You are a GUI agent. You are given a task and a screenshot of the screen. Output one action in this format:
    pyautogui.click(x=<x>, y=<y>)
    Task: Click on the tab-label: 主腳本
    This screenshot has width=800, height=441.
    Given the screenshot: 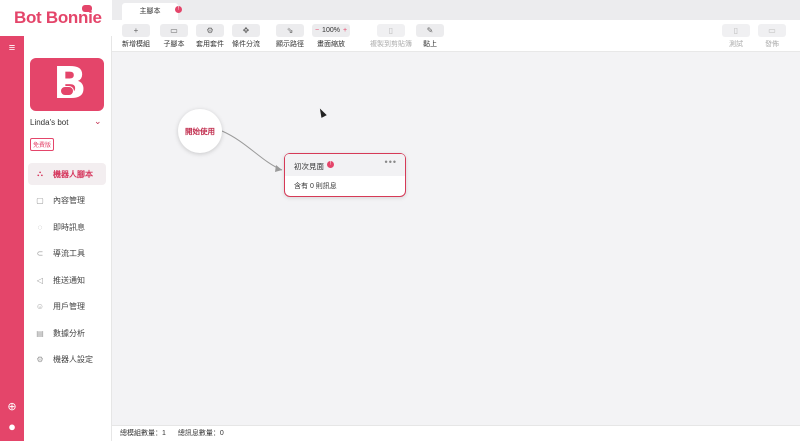 What is the action you would take?
    pyautogui.click(x=150, y=11)
    